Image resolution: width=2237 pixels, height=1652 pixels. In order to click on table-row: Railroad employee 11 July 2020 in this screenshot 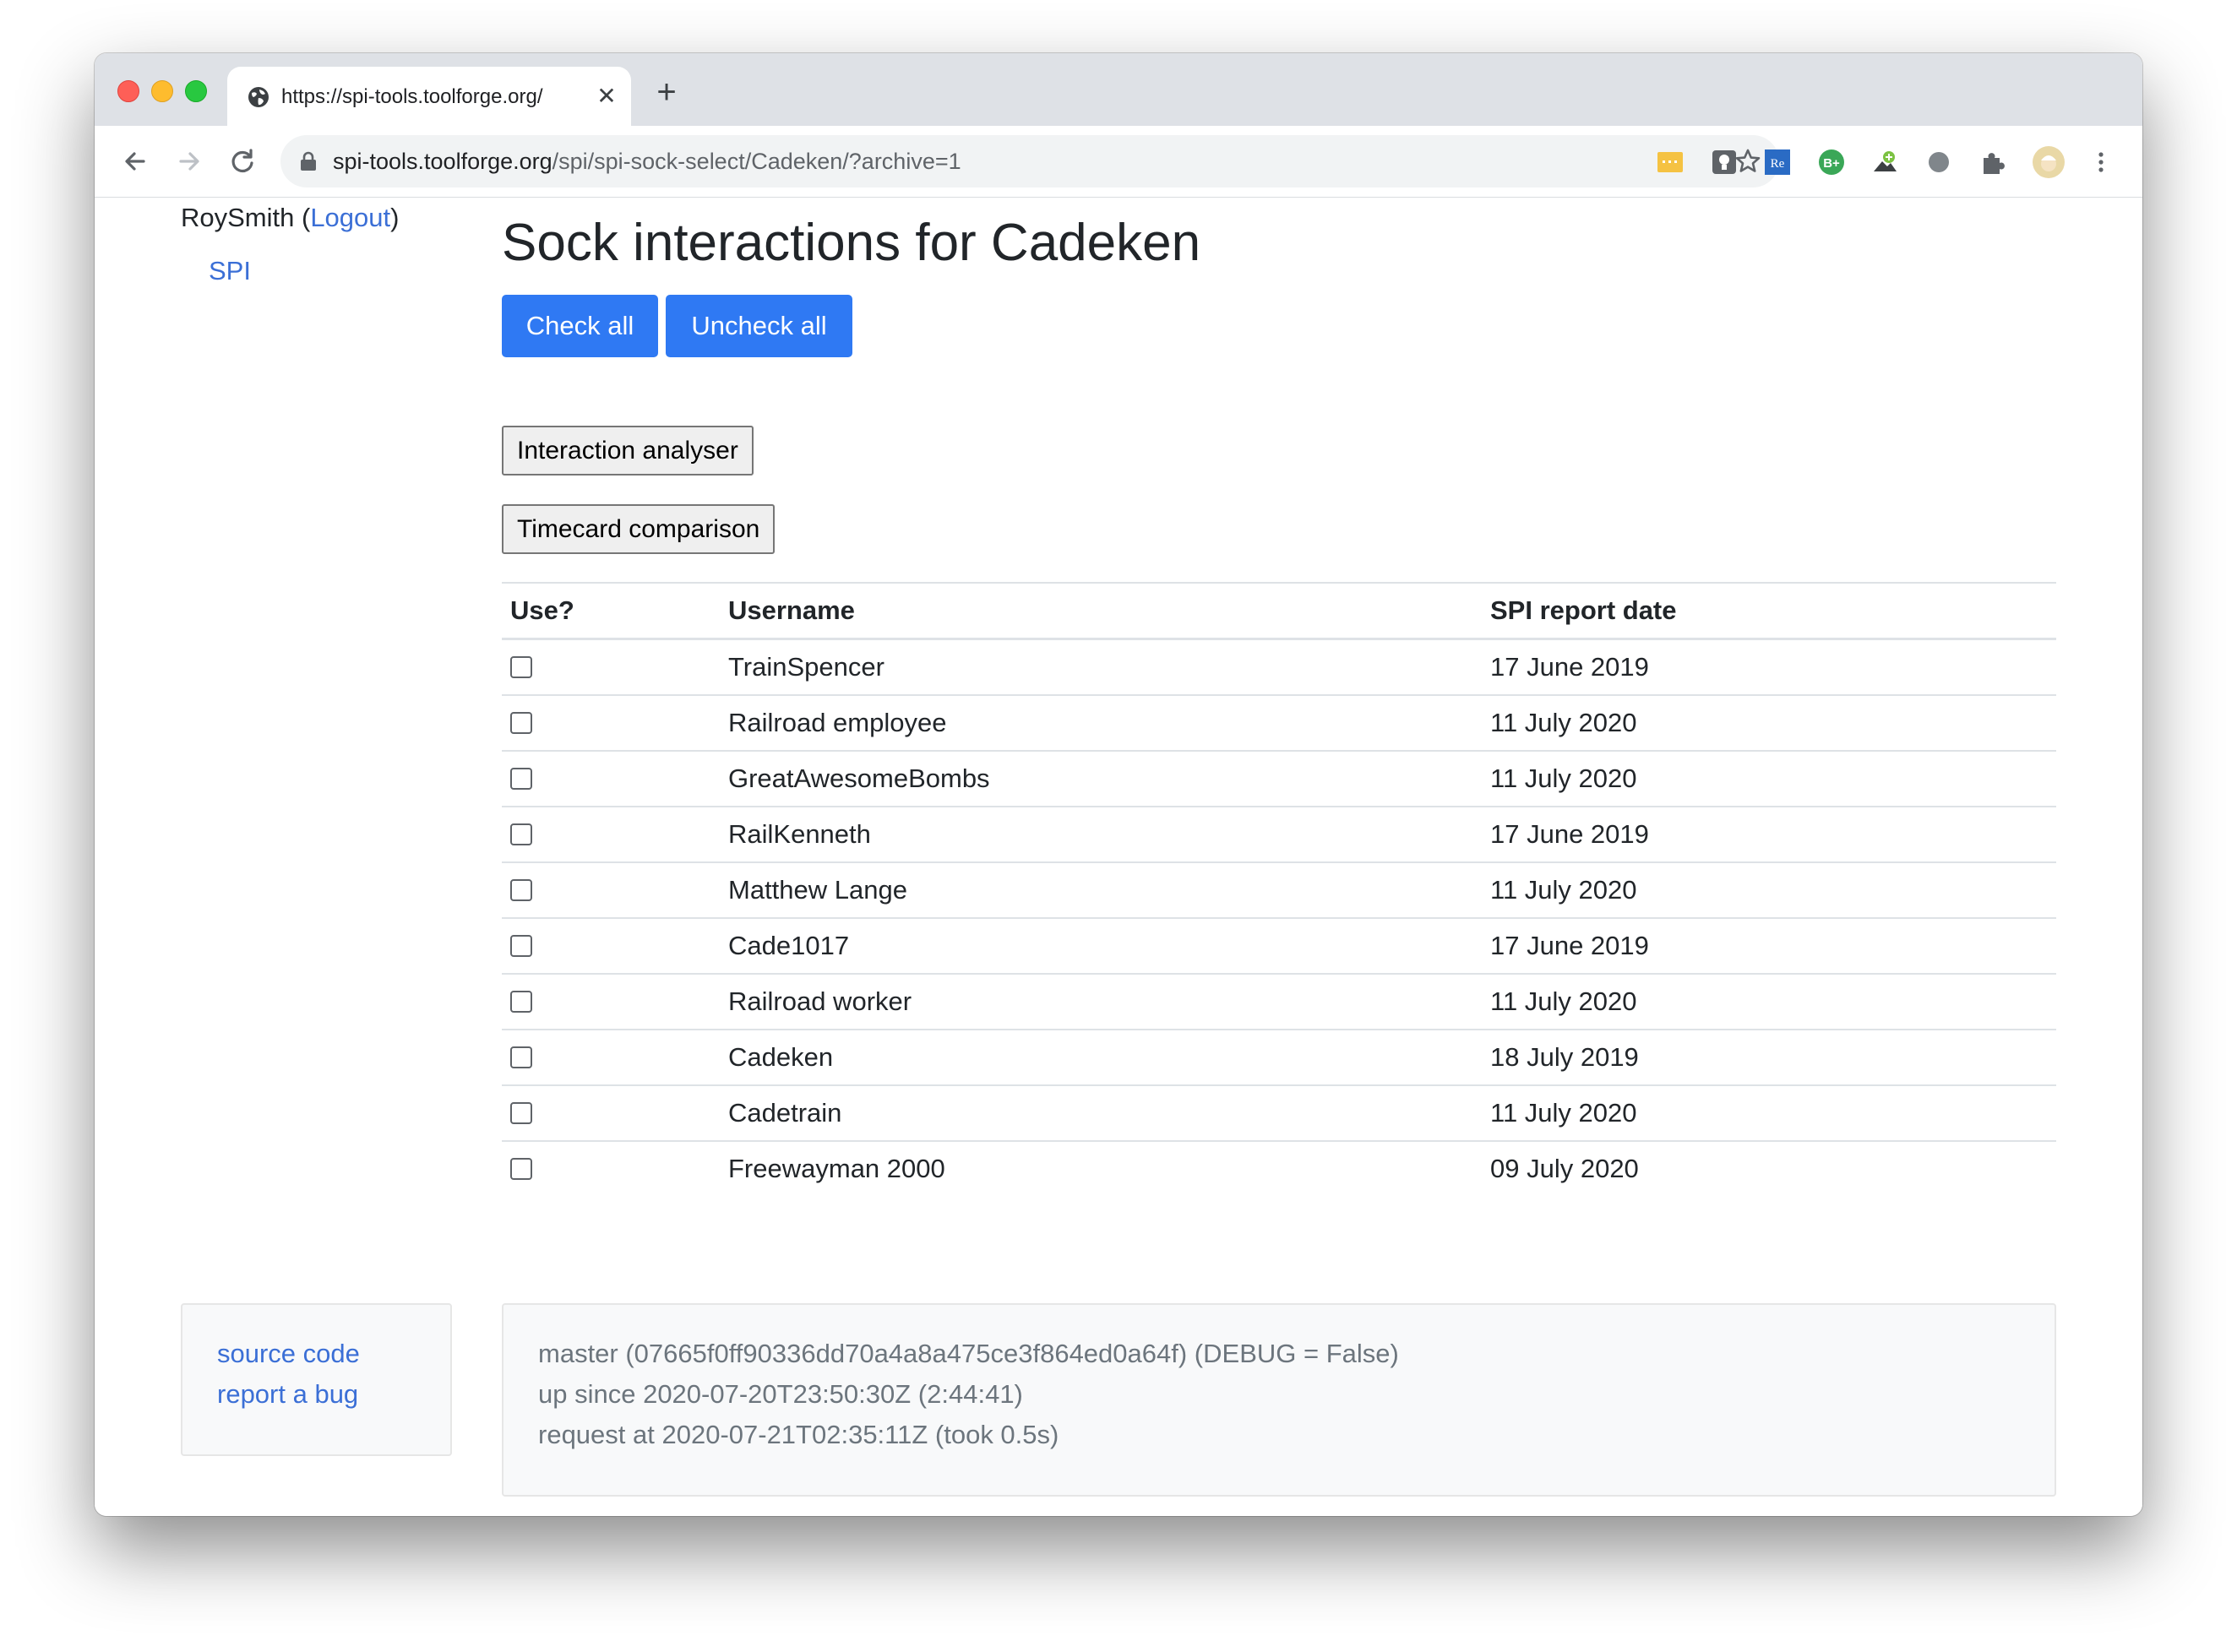, I will do `click(1279, 722)`.